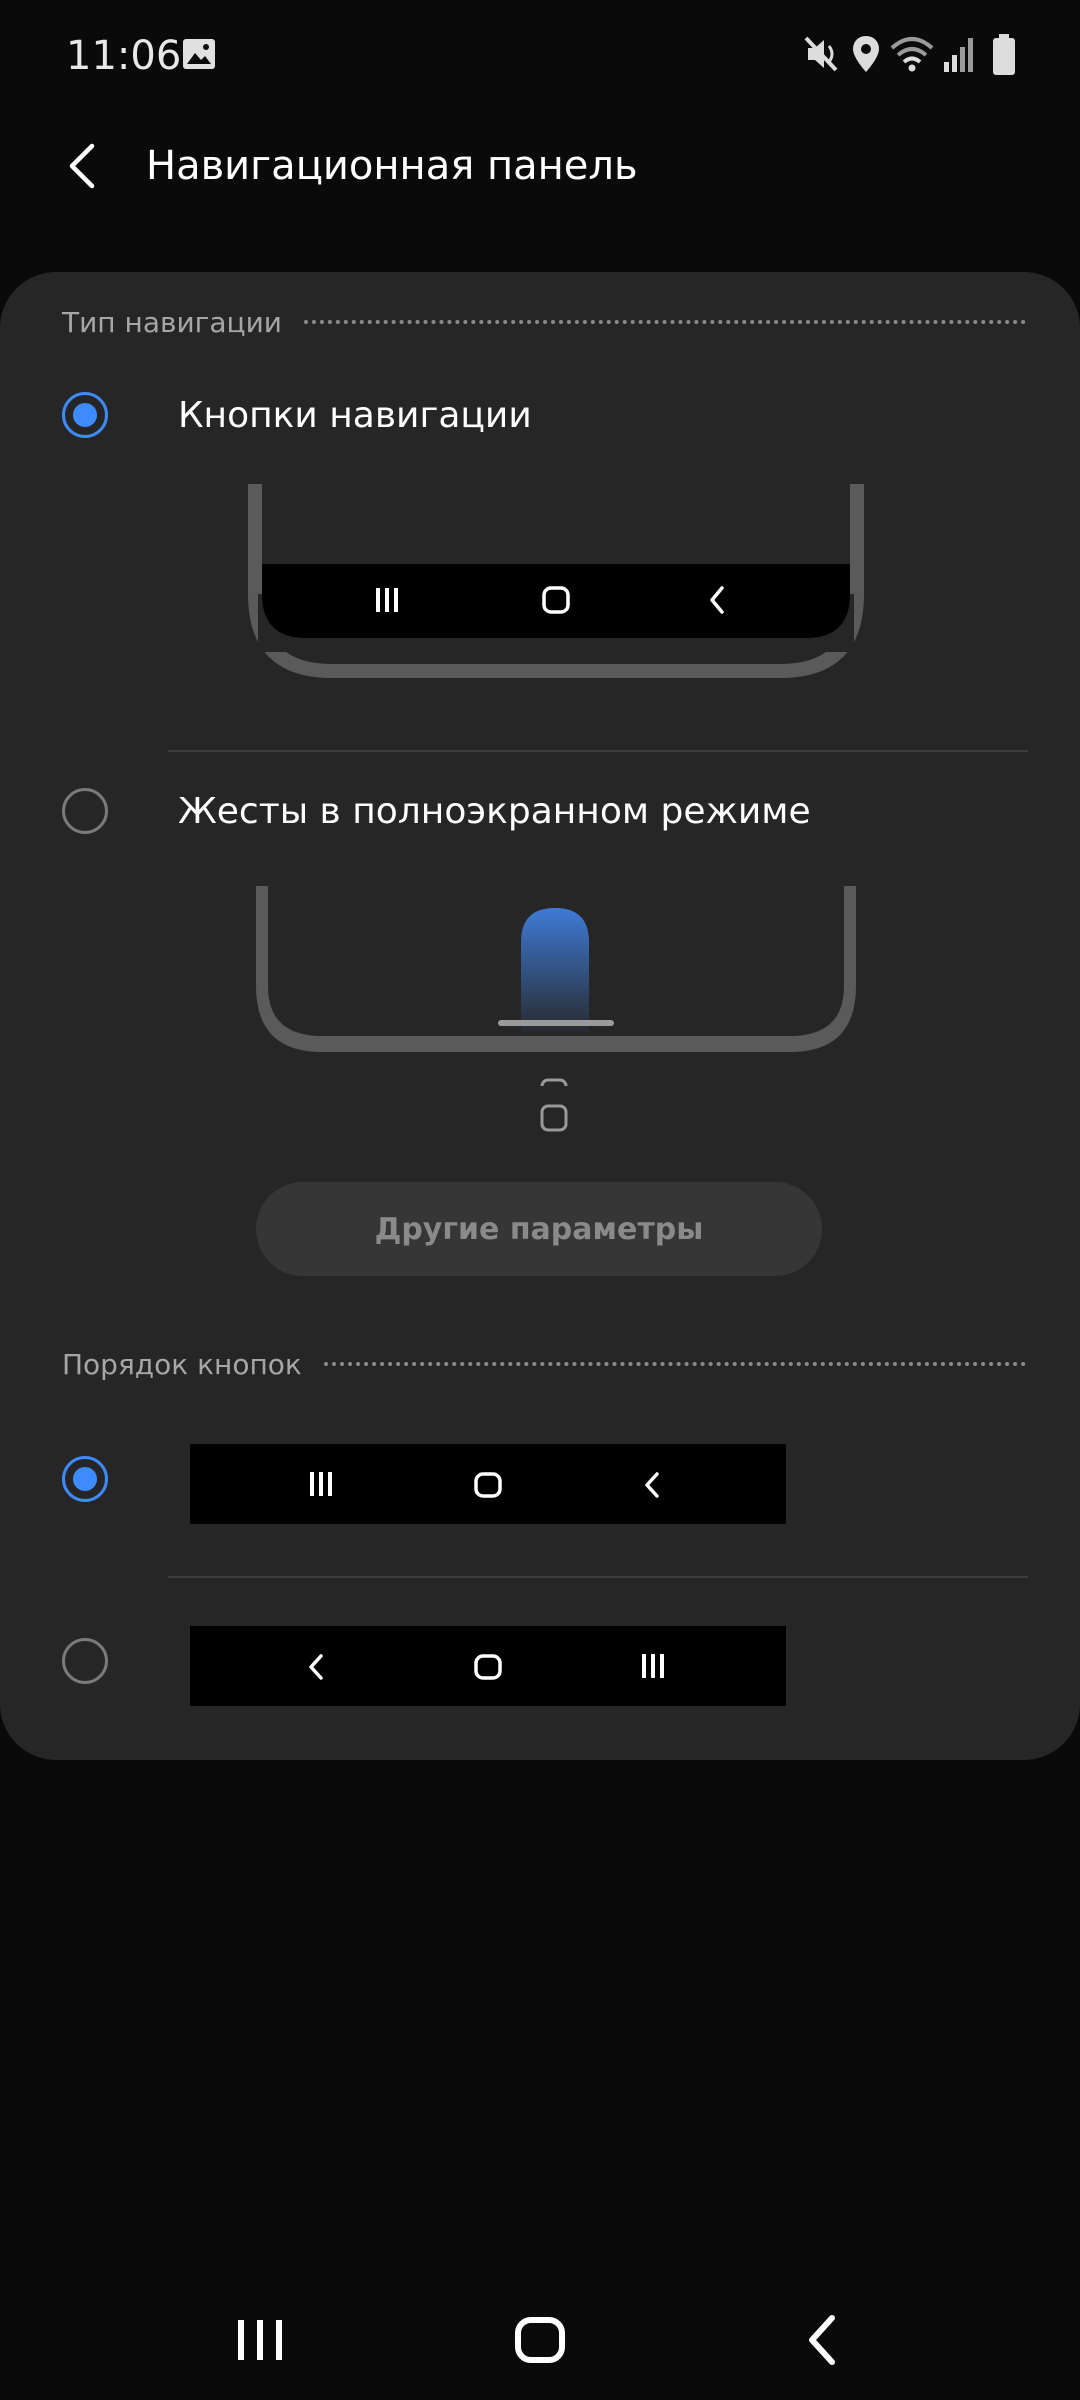 The height and width of the screenshot is (2400, 1080). Describe the element at coordinates (539, 1229) in the screenshot. I see `more-options-button: Другие параметры` at that location.